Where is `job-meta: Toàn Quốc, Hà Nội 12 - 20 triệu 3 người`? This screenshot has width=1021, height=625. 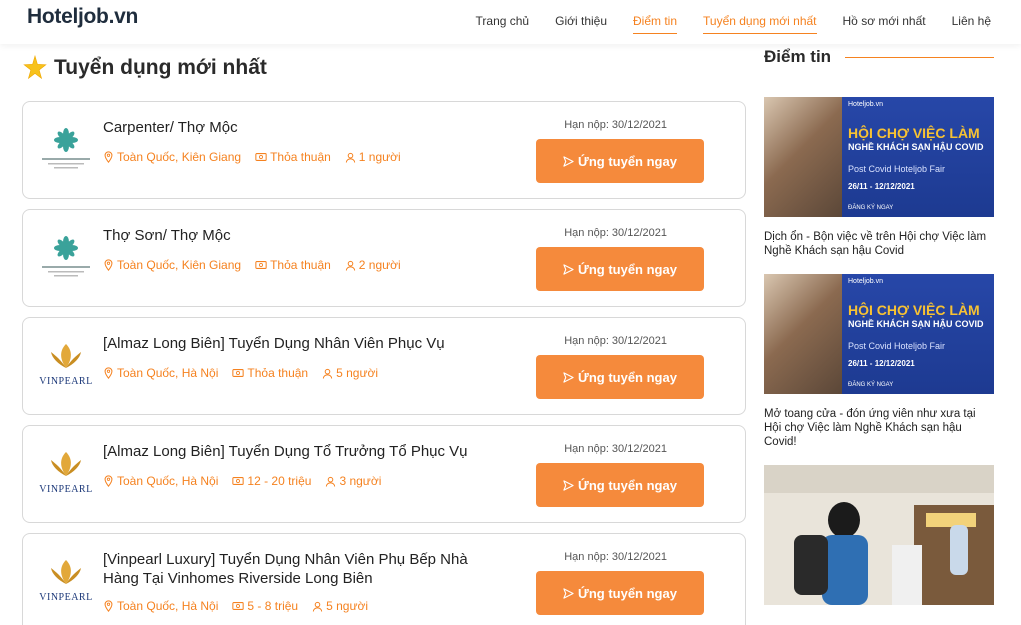
job-meta: Toàn Quốc, Hà Nội 12 - 20 triệu 3 người is located at coordinates (249, 481).